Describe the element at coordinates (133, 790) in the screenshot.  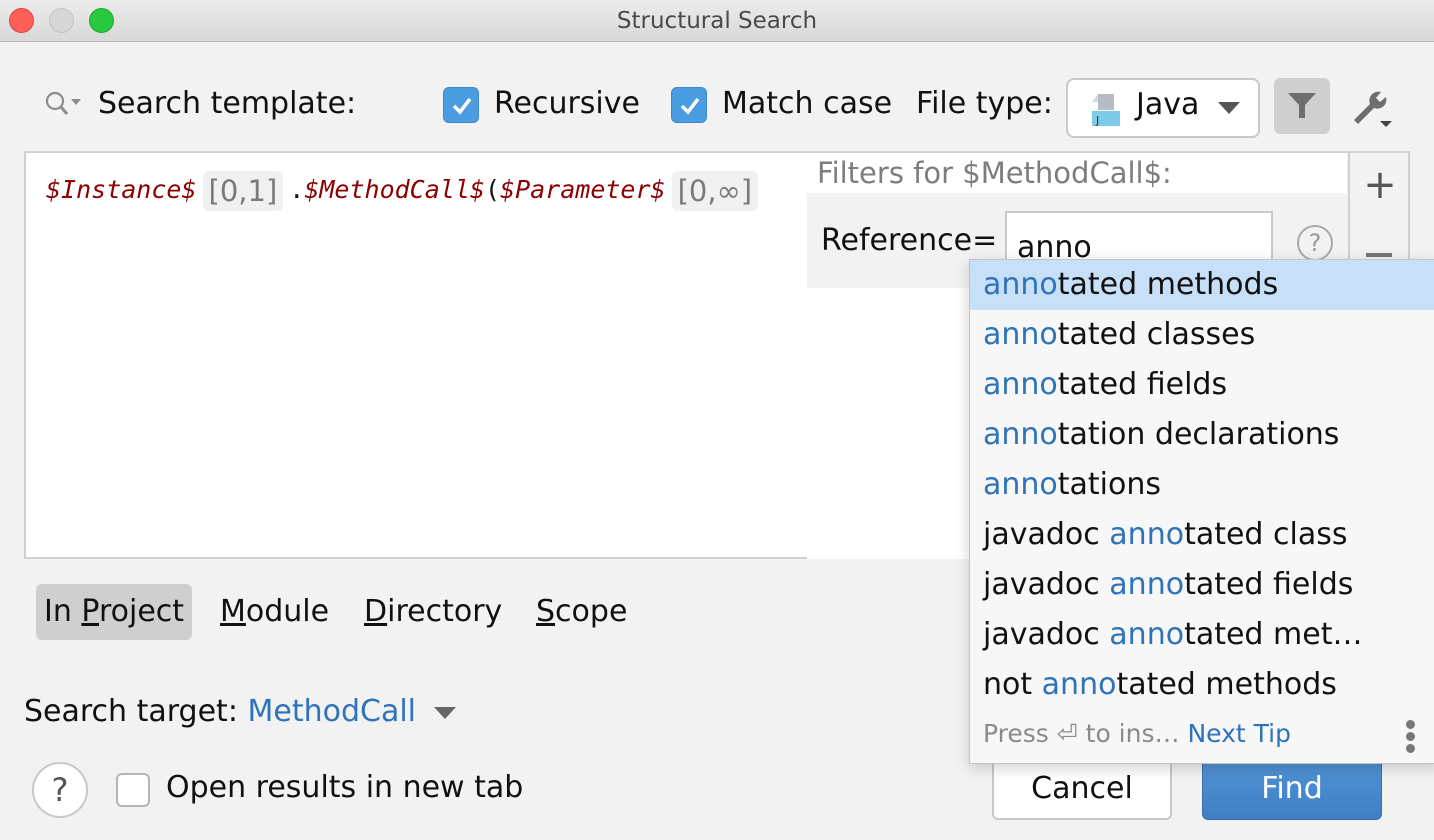
I see `open-results-new-tab-checkbox` at that location.